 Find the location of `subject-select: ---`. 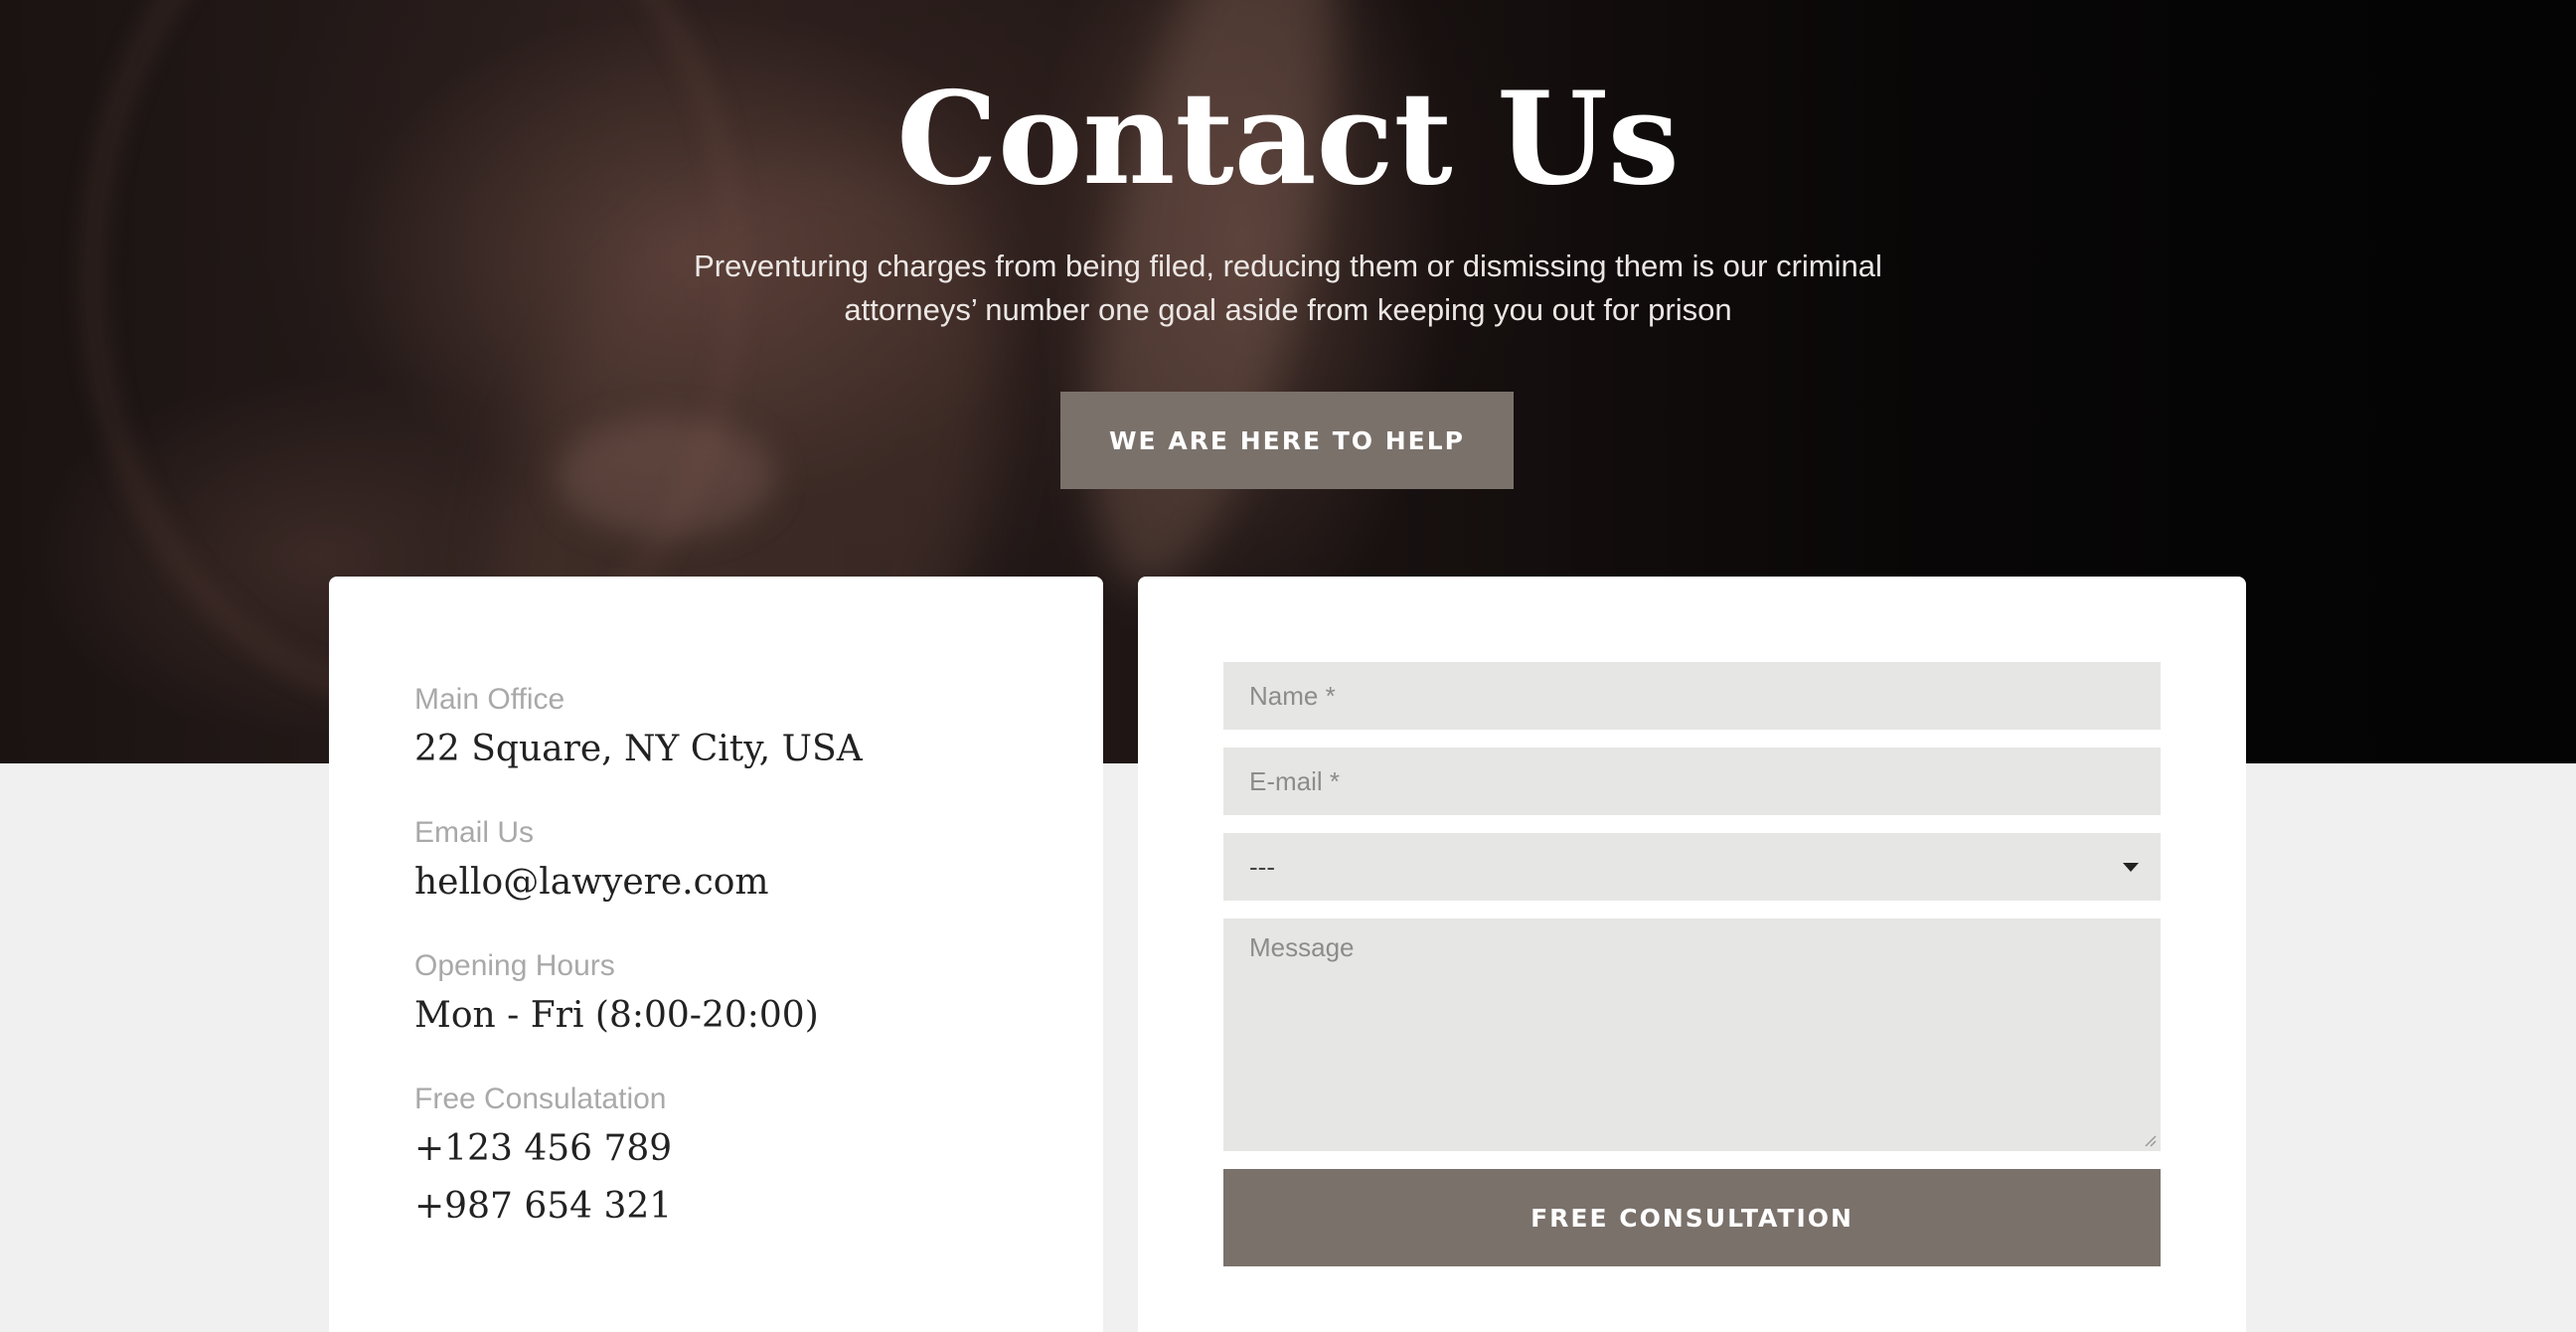

subject-select: --- is located at coordinates (1692, 867).